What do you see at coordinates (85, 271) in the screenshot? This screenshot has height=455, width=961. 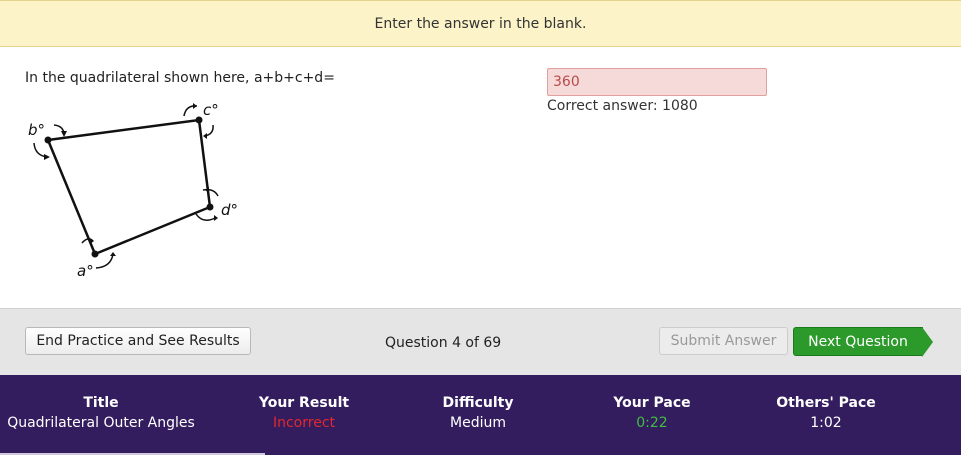 I see `angle-label-a: a°` at bounding box center [85, 271].